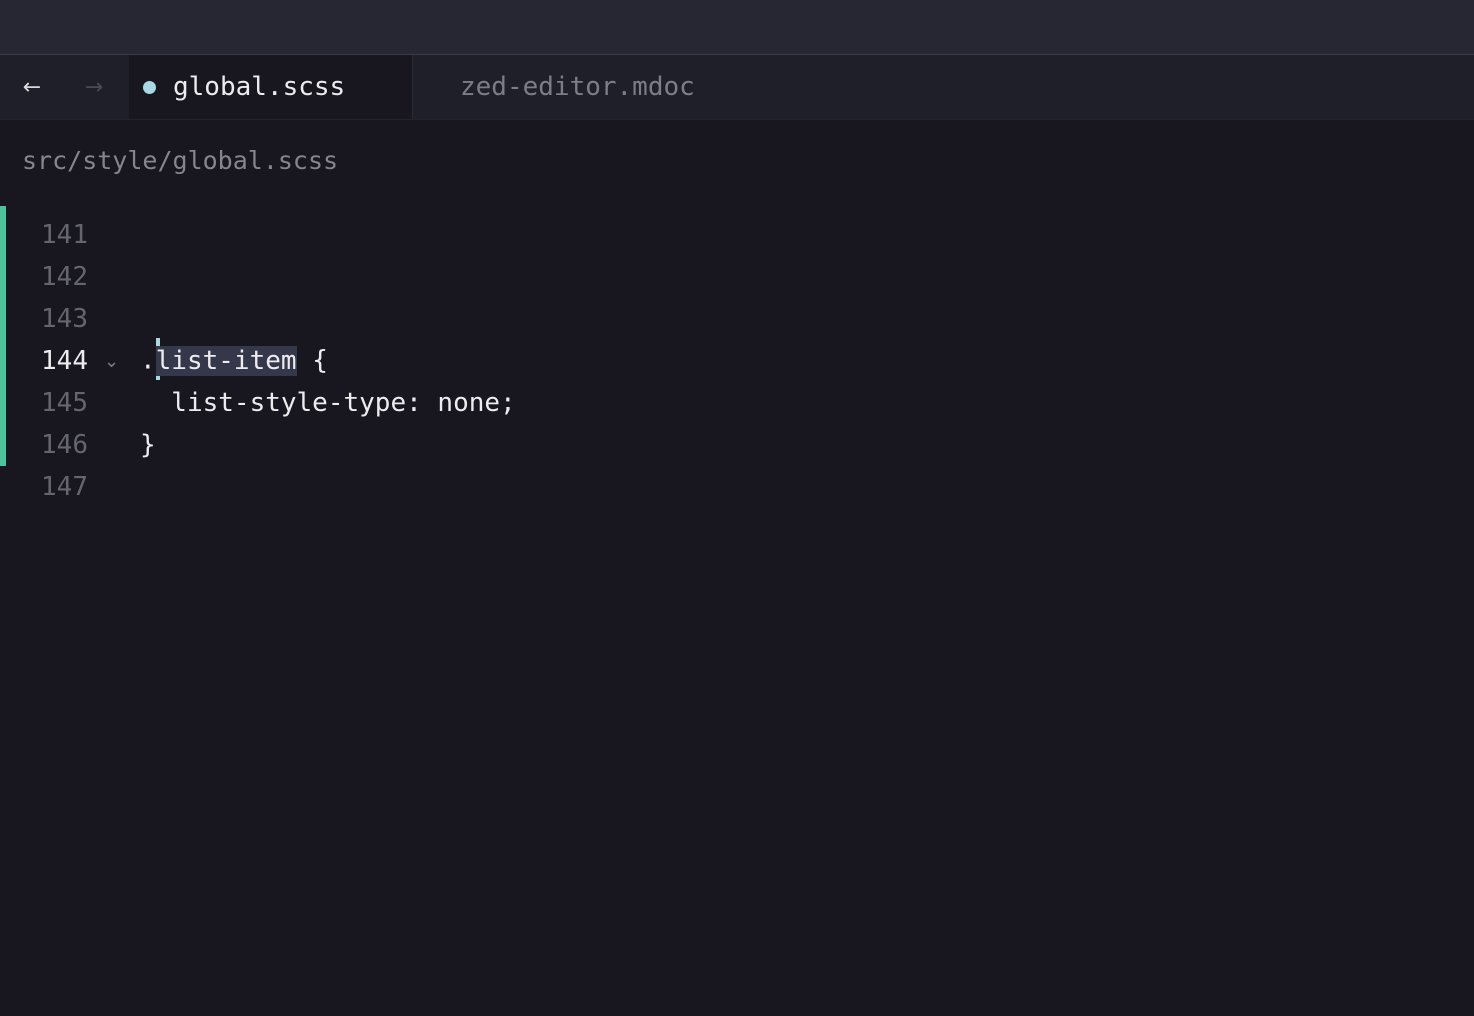 This screenshot has width=1474, height=1016. I want to click on fold-chevron-icon: ⌄, so click(111, 361).